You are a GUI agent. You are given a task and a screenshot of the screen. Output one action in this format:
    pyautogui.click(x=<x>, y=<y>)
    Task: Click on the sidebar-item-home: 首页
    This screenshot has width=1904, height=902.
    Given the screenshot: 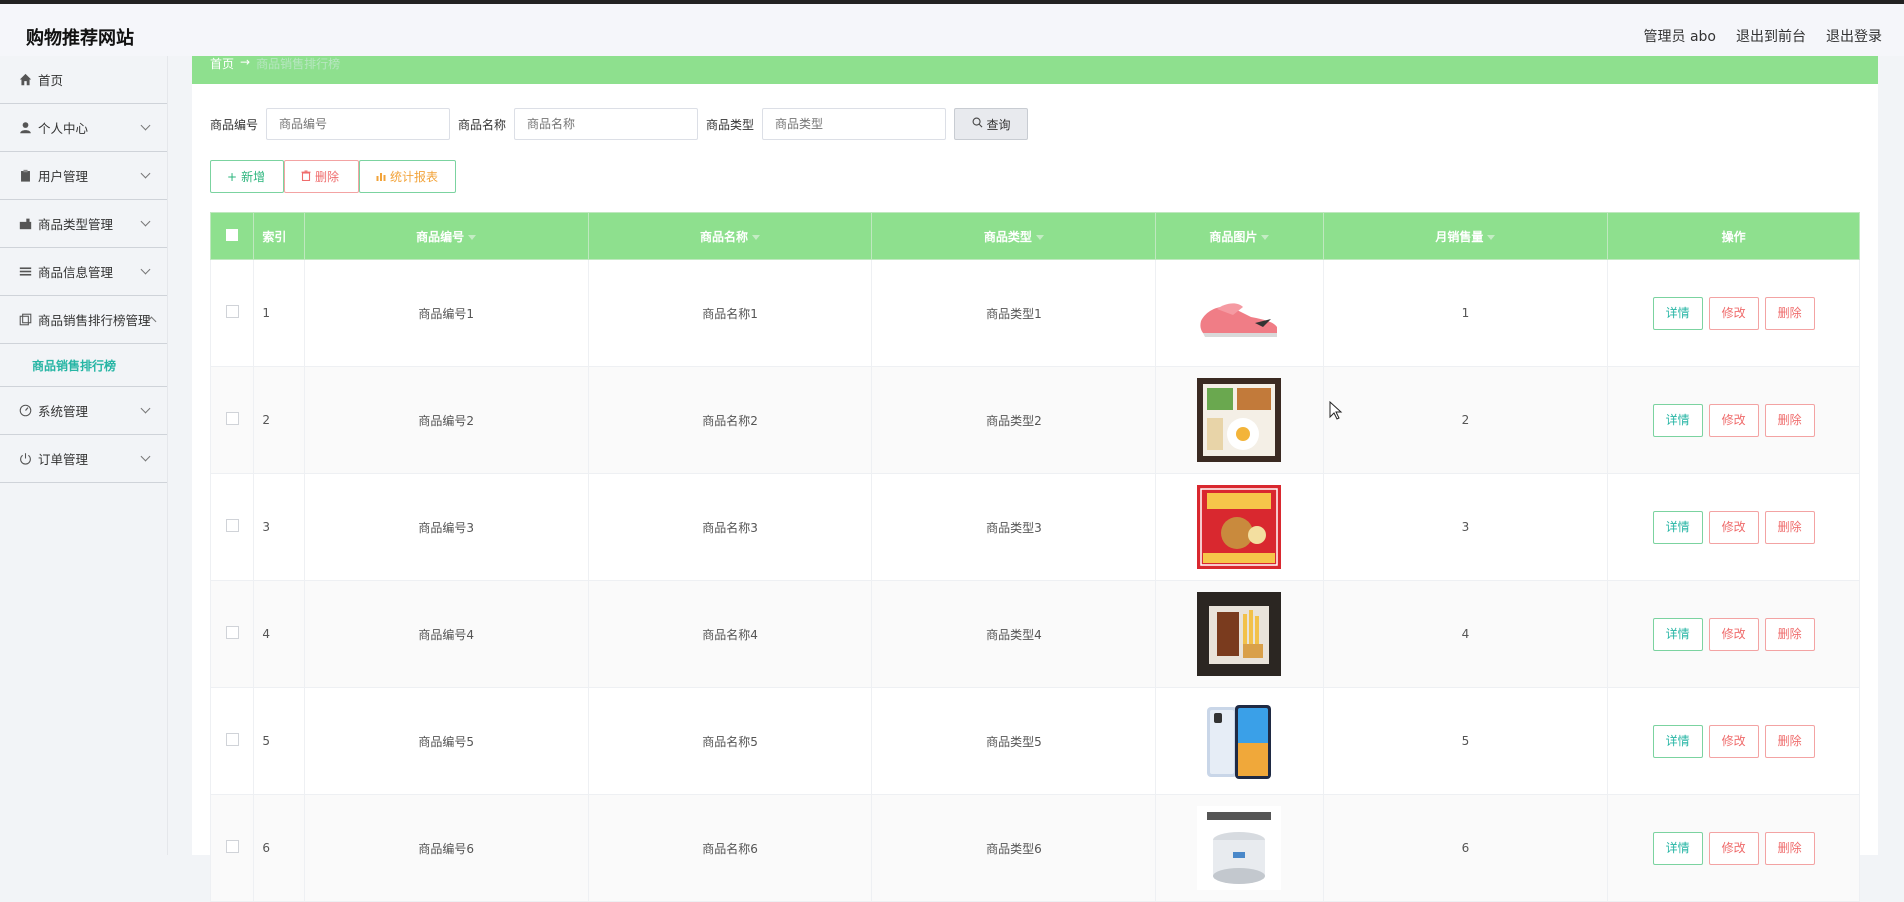 What is the action you would take?
    pyautogui.click(x=83, y=80)
    